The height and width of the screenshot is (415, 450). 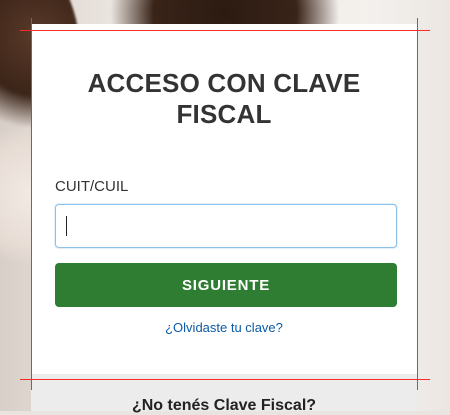 What do you see at coordinates (224, 327) in the screenshot?
I see `forgot-password-link: ¿Olvidaste tu clave?` at bounding box center [224, 327].